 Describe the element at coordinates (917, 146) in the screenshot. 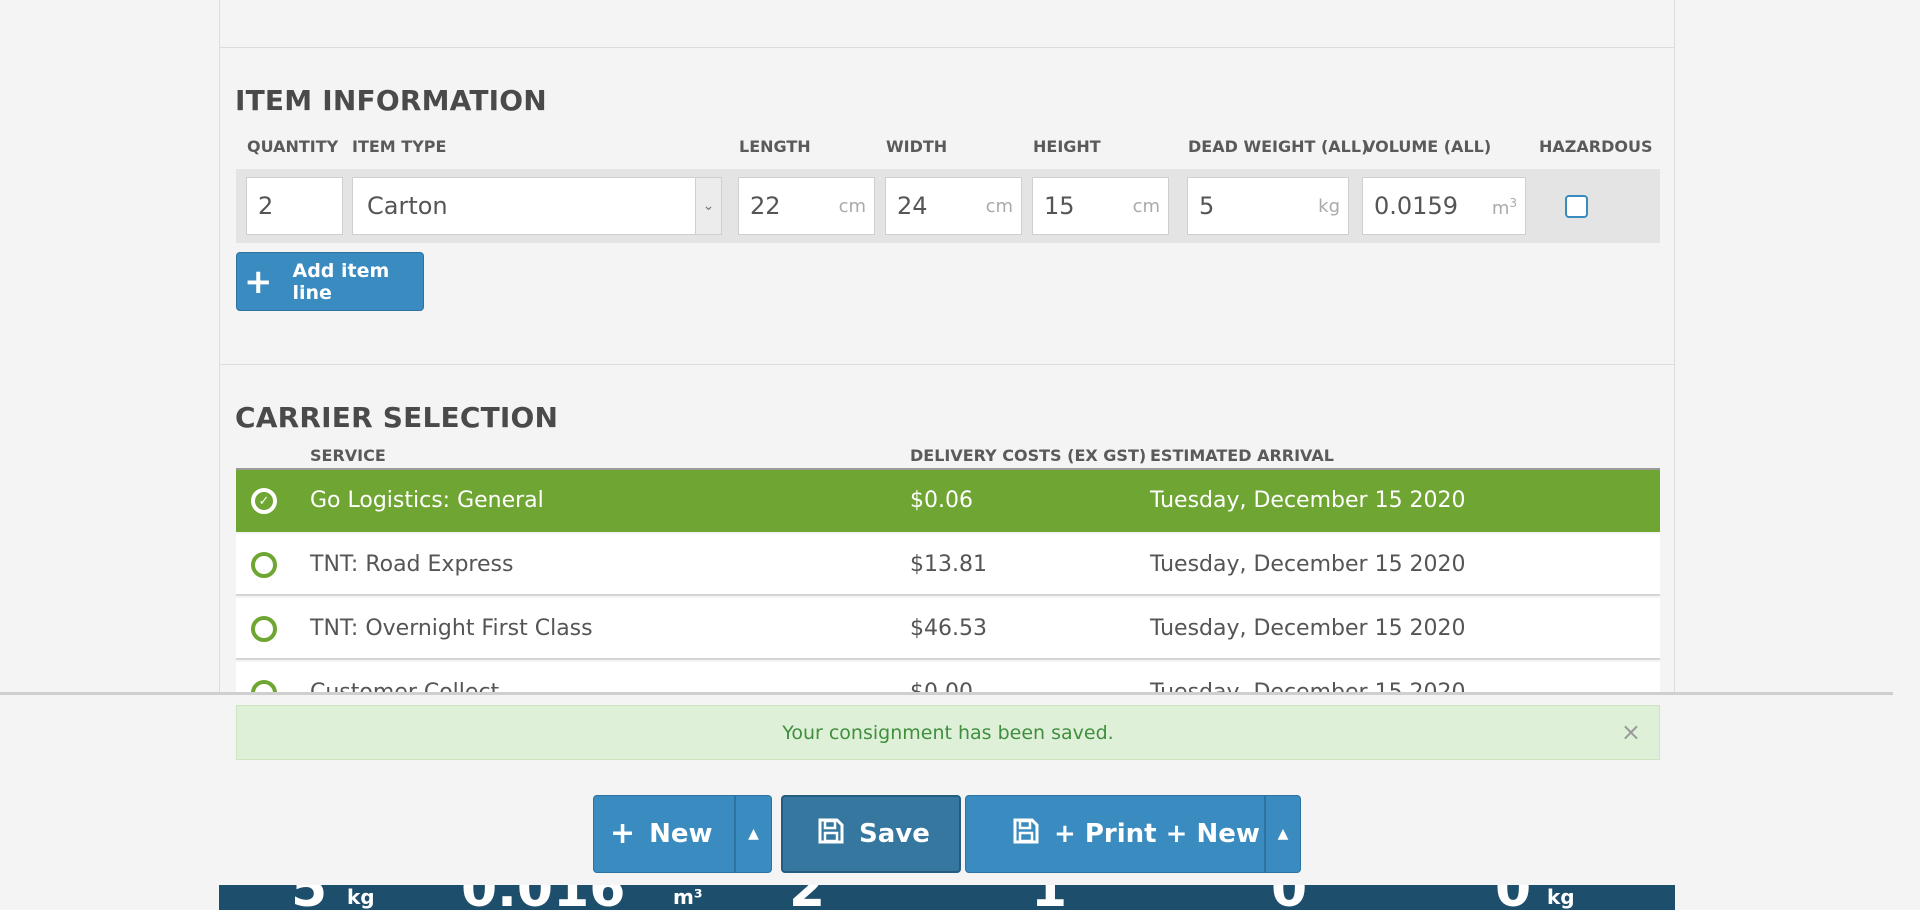

I see `col-width: WIDTH` at that location.